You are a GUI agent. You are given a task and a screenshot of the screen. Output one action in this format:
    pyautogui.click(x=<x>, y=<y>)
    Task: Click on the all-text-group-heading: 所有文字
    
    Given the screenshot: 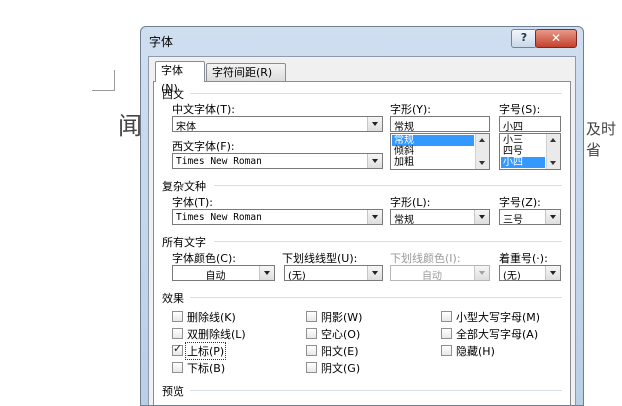 What is the action you would take?
    pyautogui.click(x=184, y=242)
    